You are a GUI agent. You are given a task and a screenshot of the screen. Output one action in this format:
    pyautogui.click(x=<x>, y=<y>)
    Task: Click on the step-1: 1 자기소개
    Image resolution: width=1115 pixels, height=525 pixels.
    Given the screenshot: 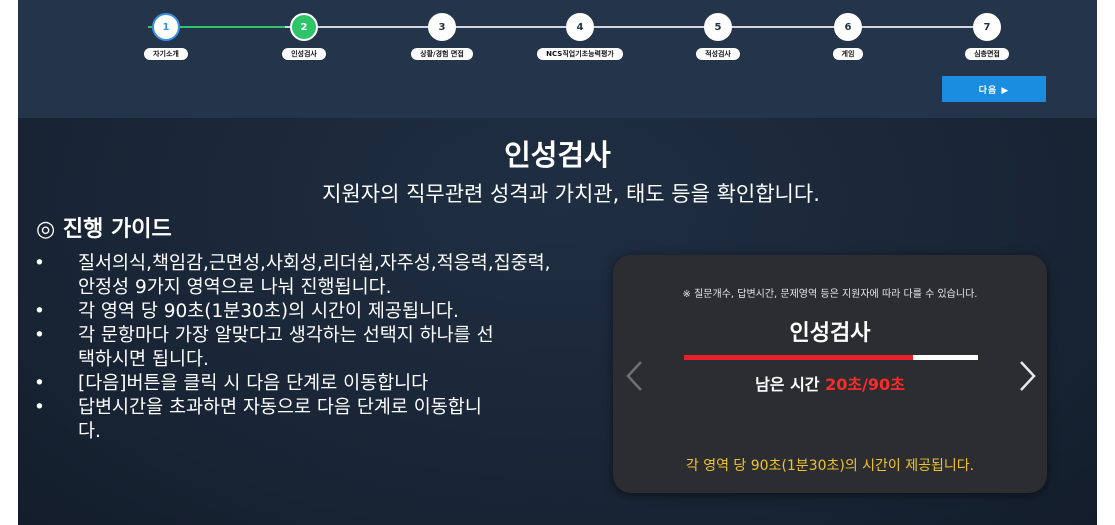 What is the action you would take?
    pyautogui.click(x=166, y=36)
    